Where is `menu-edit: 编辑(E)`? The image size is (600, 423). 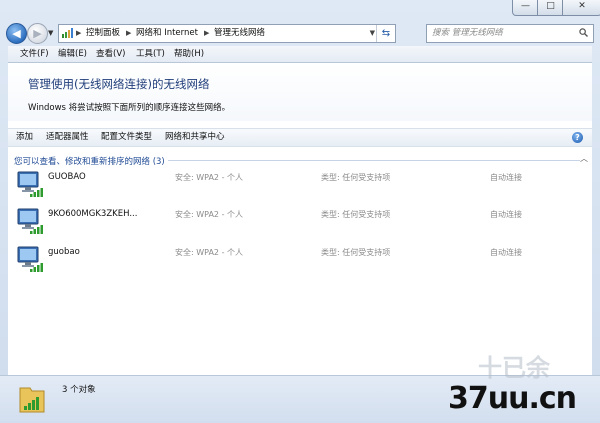 menu-edit: 编辑(E) is located at coordinates (72, 54).